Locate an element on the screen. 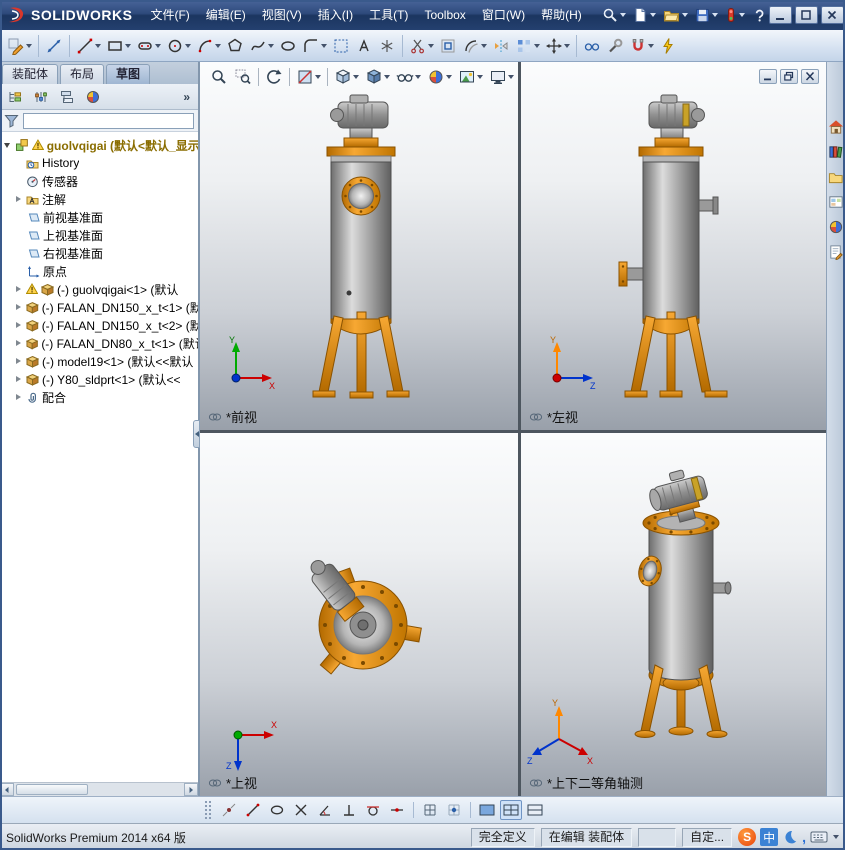 The height and width of the screenshot is (850, 845). scroll-right-button is located at coordinates (191, 789).